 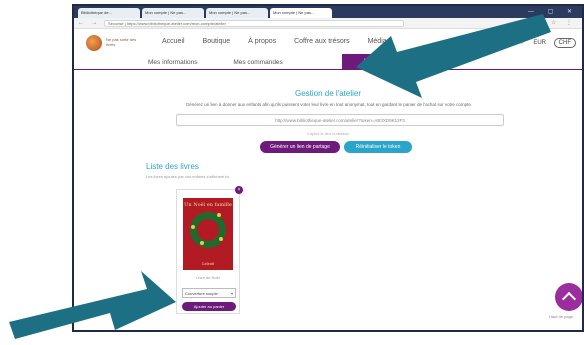 I want to click on header-divider, so click(x=328, y=69).